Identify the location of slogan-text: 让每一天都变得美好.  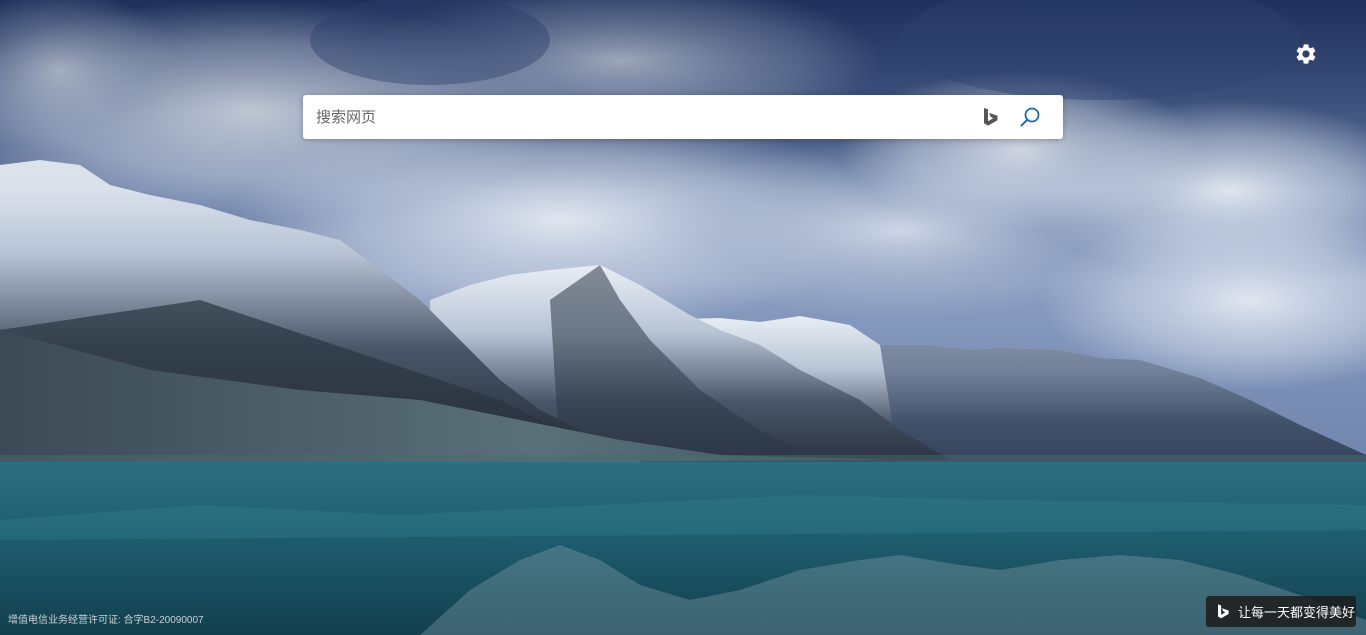
(1297, 612).